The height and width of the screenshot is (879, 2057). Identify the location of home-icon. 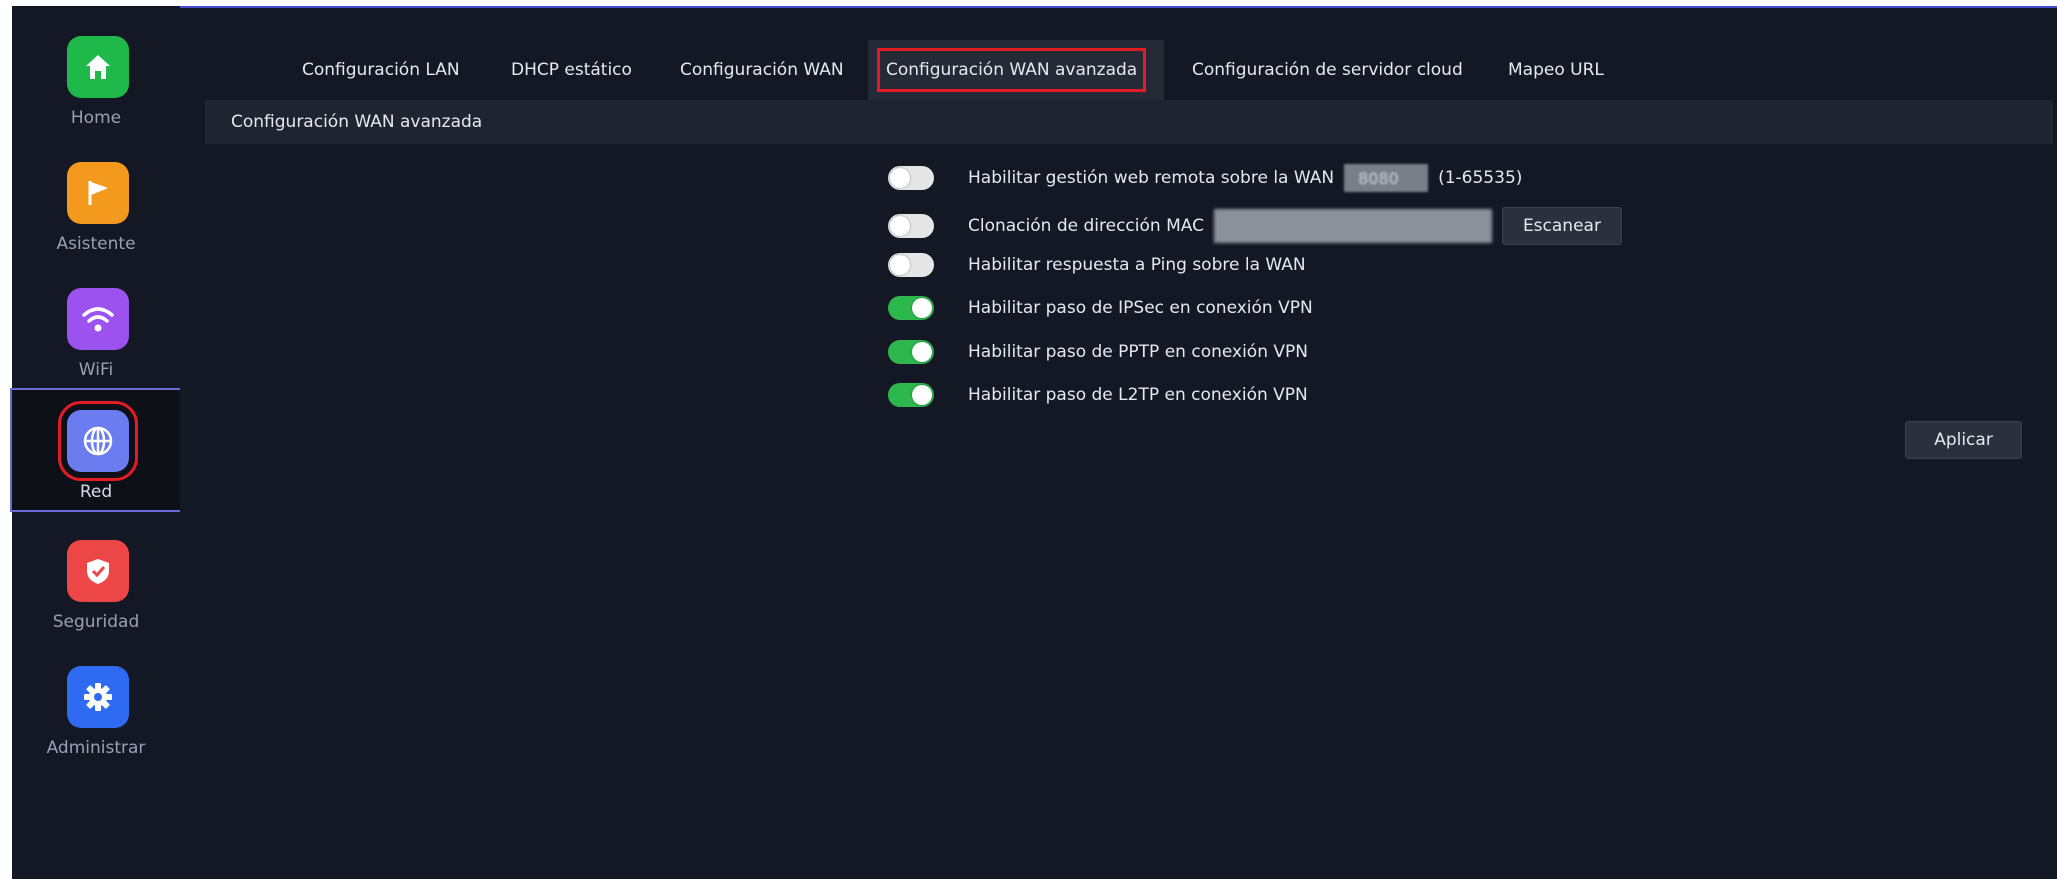
(98, 67).